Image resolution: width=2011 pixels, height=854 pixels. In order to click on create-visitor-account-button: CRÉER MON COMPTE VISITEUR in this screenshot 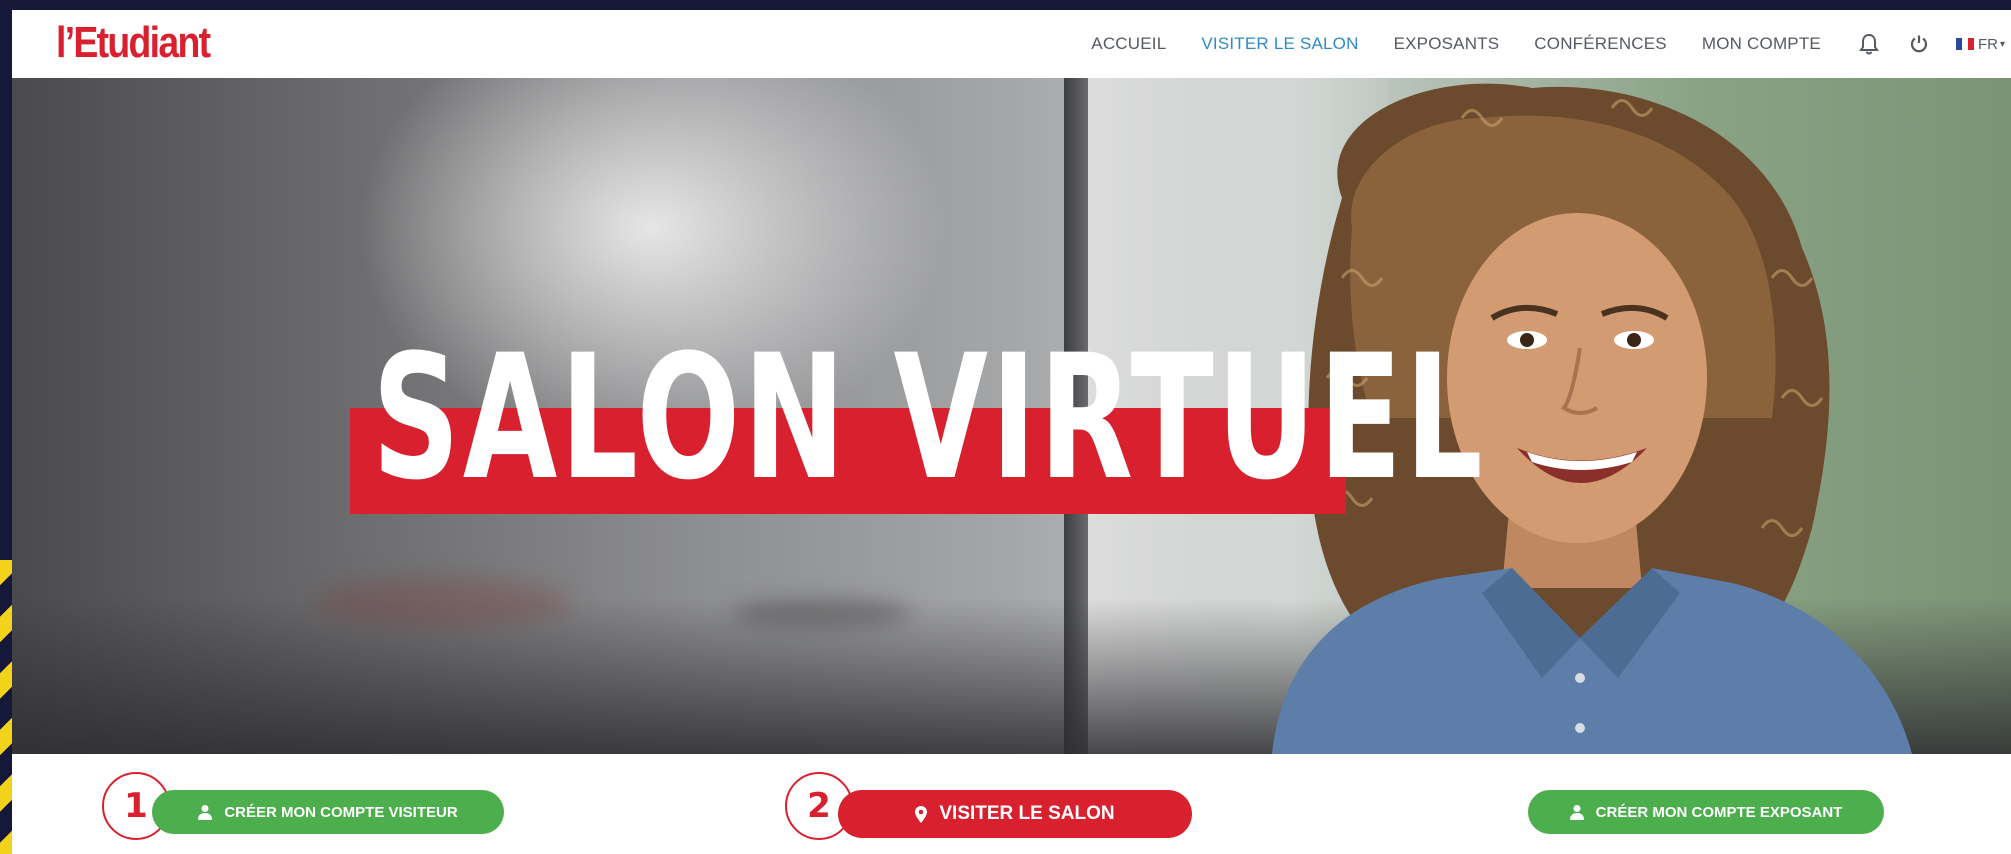, I will do `click(328, 812)`.